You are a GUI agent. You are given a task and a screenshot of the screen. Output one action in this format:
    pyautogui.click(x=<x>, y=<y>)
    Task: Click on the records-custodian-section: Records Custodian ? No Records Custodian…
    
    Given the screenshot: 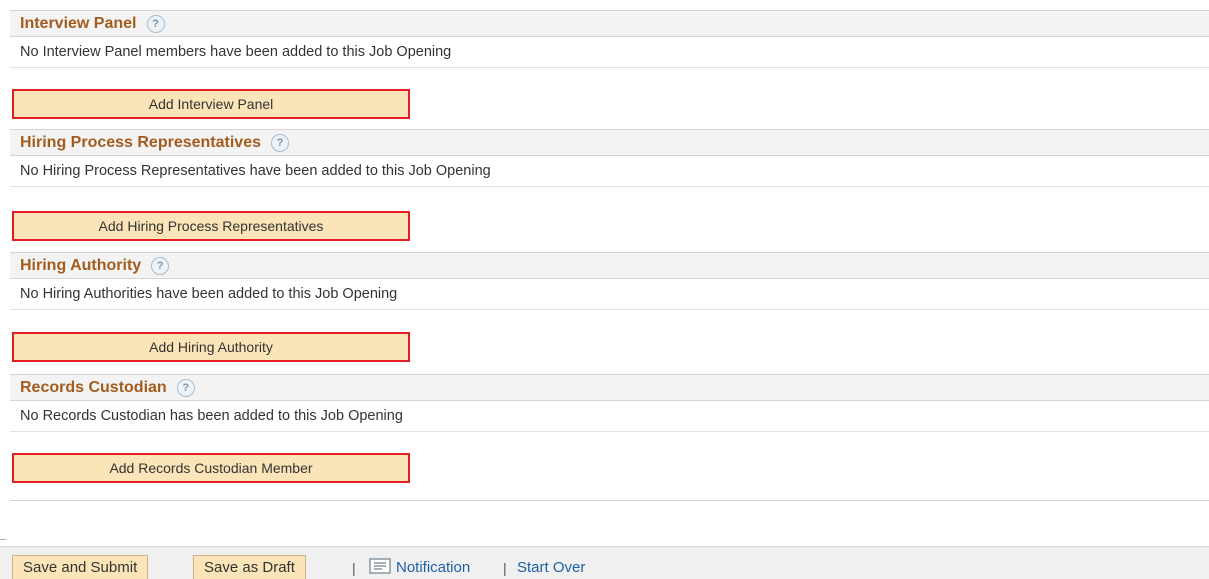 What is the action you would take?
    pyautogui.click(x=609, y=403)
    